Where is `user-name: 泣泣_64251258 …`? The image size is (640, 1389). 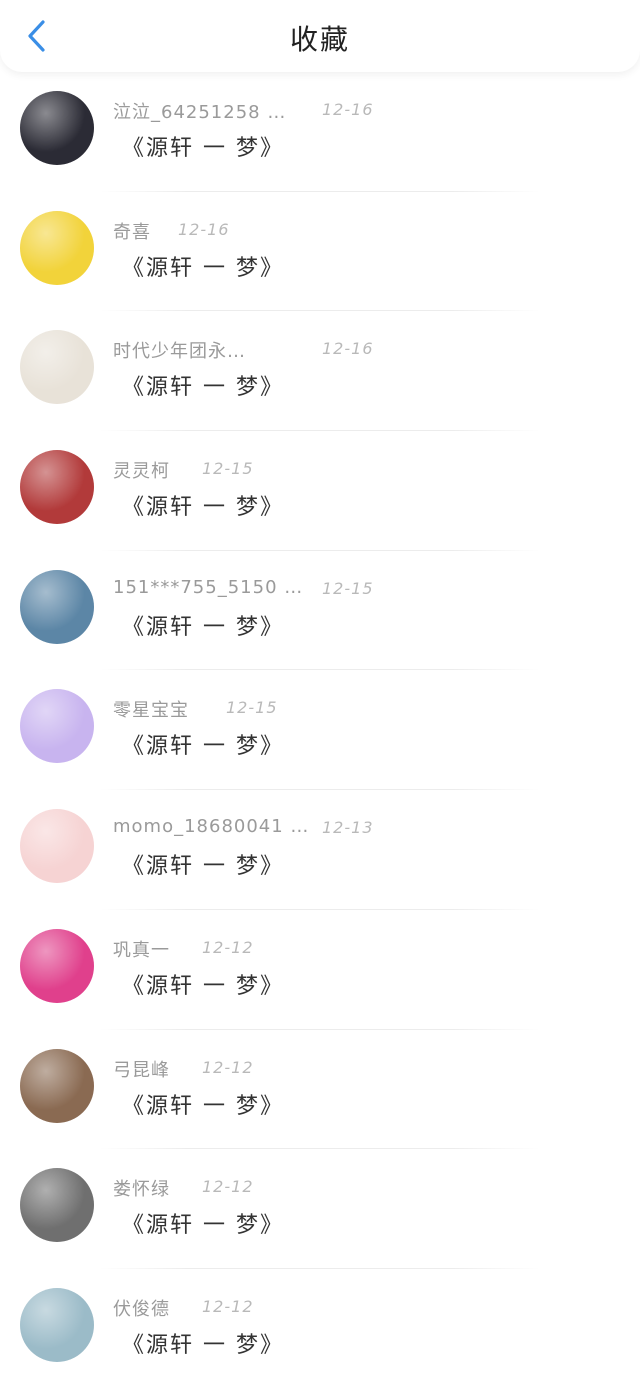 user-name: 泣泣_64251258 … is located at coordinates (199, 111).